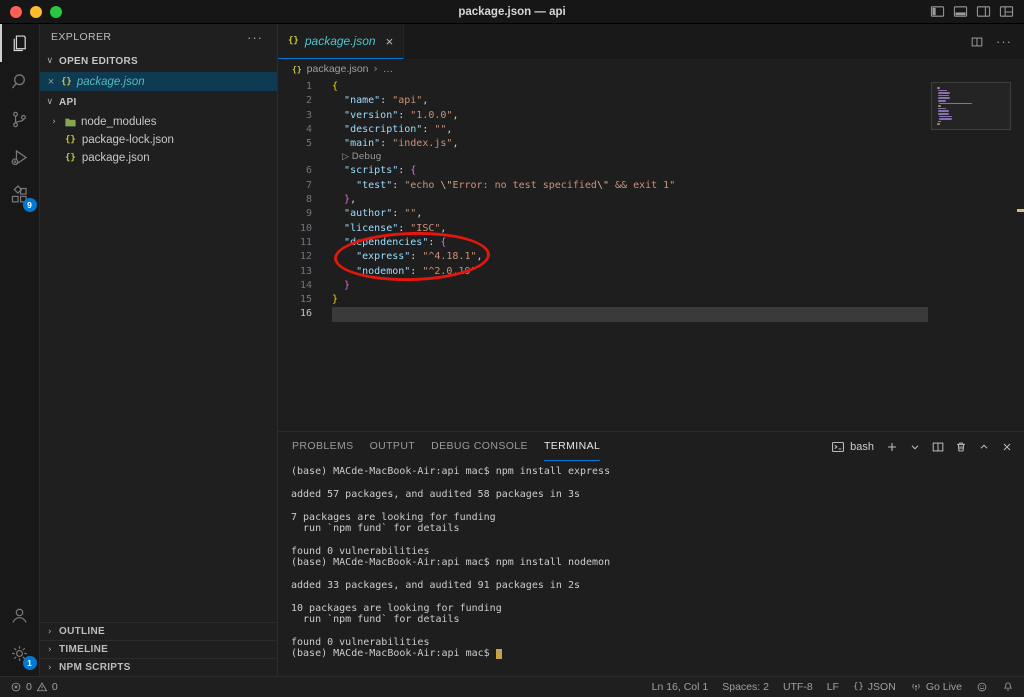 The height and width of the screenshot is (697, 1024). I want to click on line-text: "nodemon": "^2.0.19", so click(416, 271).